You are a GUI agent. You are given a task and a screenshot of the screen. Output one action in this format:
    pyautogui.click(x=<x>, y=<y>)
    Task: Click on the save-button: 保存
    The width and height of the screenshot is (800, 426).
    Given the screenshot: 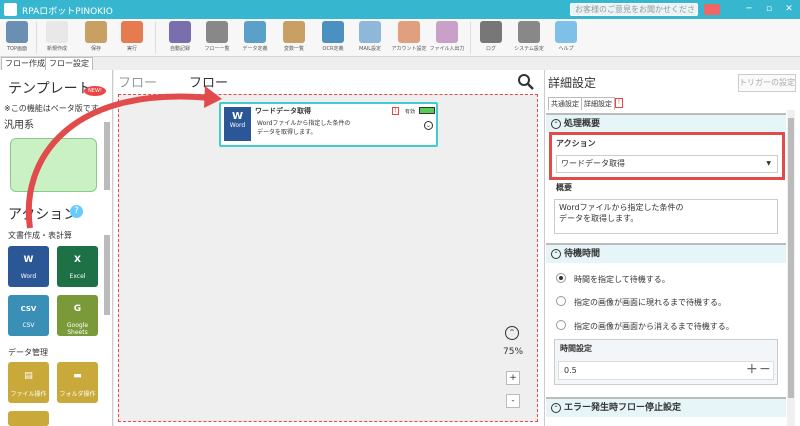 What is the action you would take?
    pyautogui.click(x=96, y=38)
    